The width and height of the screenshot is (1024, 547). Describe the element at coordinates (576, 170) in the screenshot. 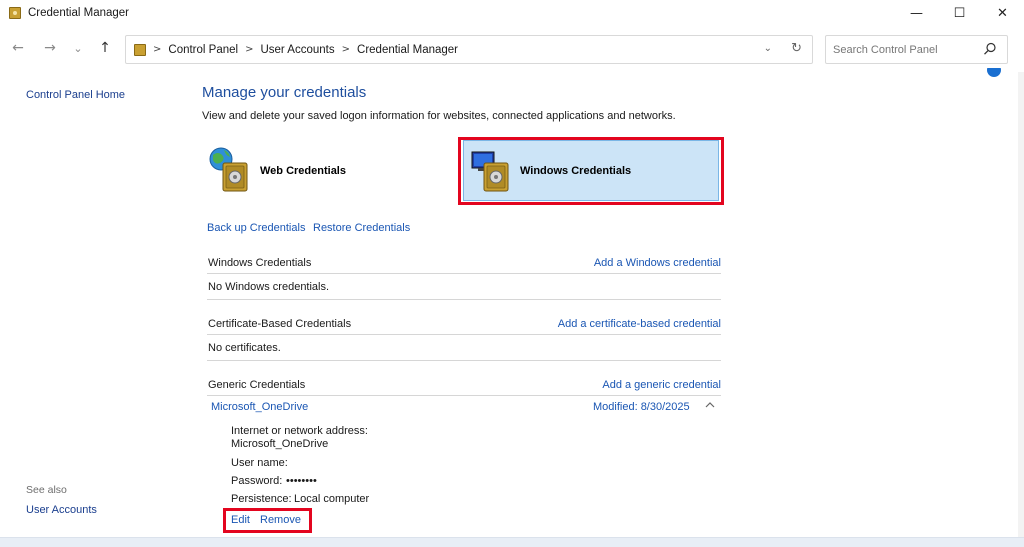

I see `windows-credentials-label: Windows Credentials` at that location.